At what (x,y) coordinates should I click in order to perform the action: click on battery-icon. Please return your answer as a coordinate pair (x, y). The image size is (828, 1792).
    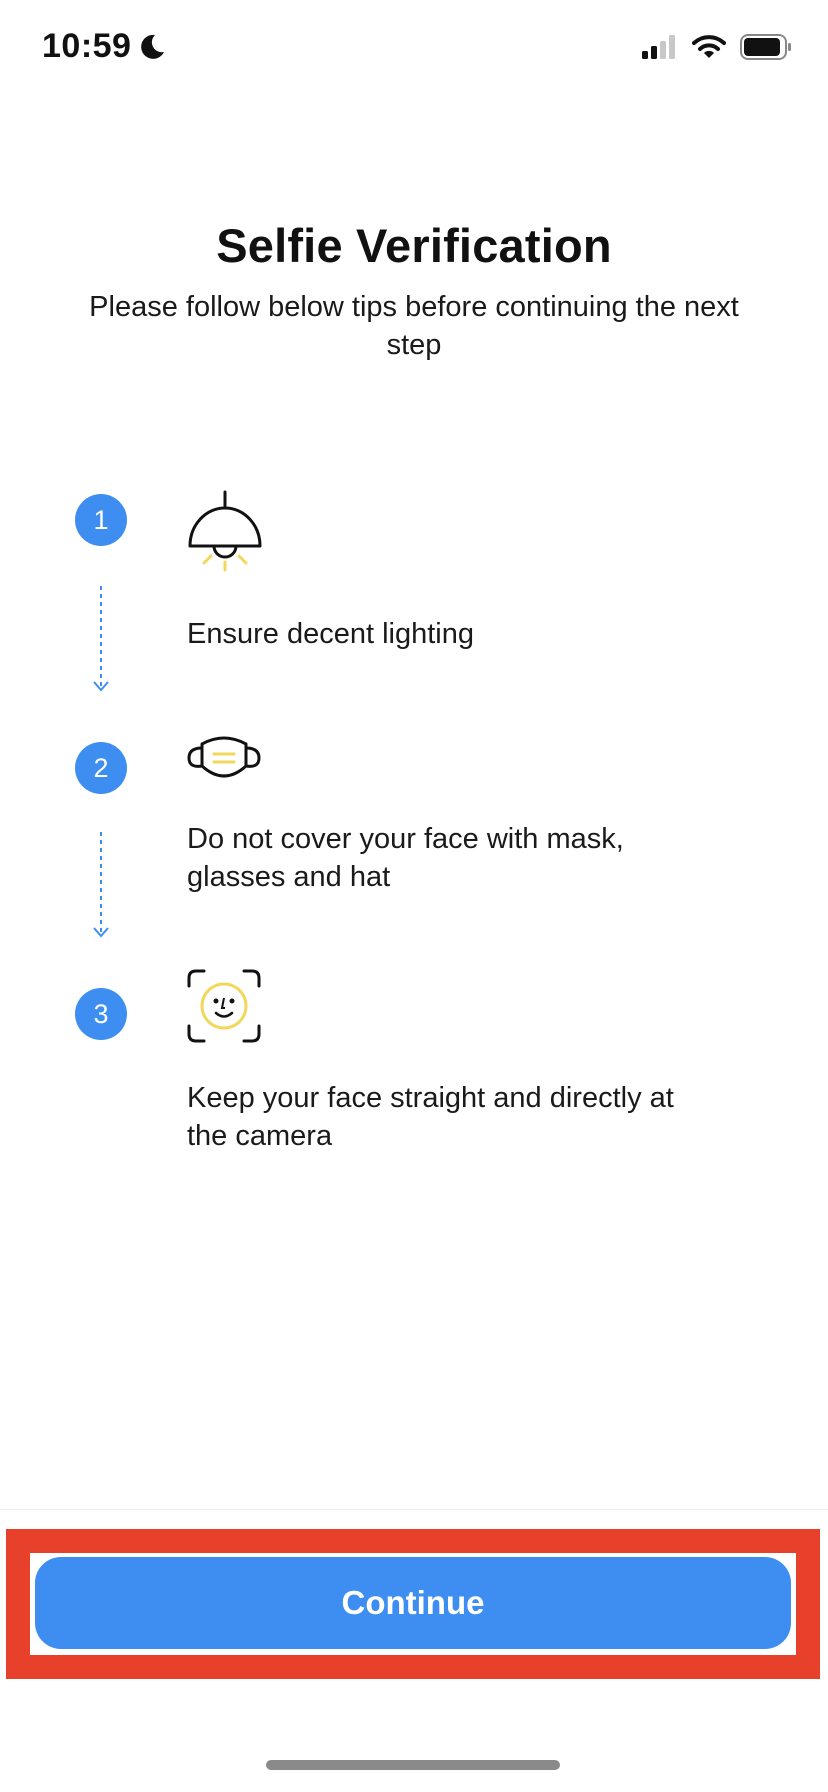
    Looking at the image, I should click on (766, 49).